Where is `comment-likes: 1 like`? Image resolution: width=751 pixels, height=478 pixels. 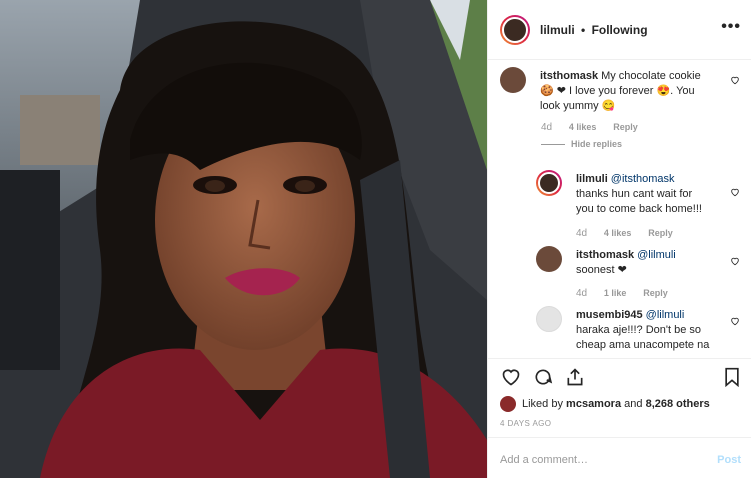 comment-likes: 1 like is located at coordinates (615, 293).